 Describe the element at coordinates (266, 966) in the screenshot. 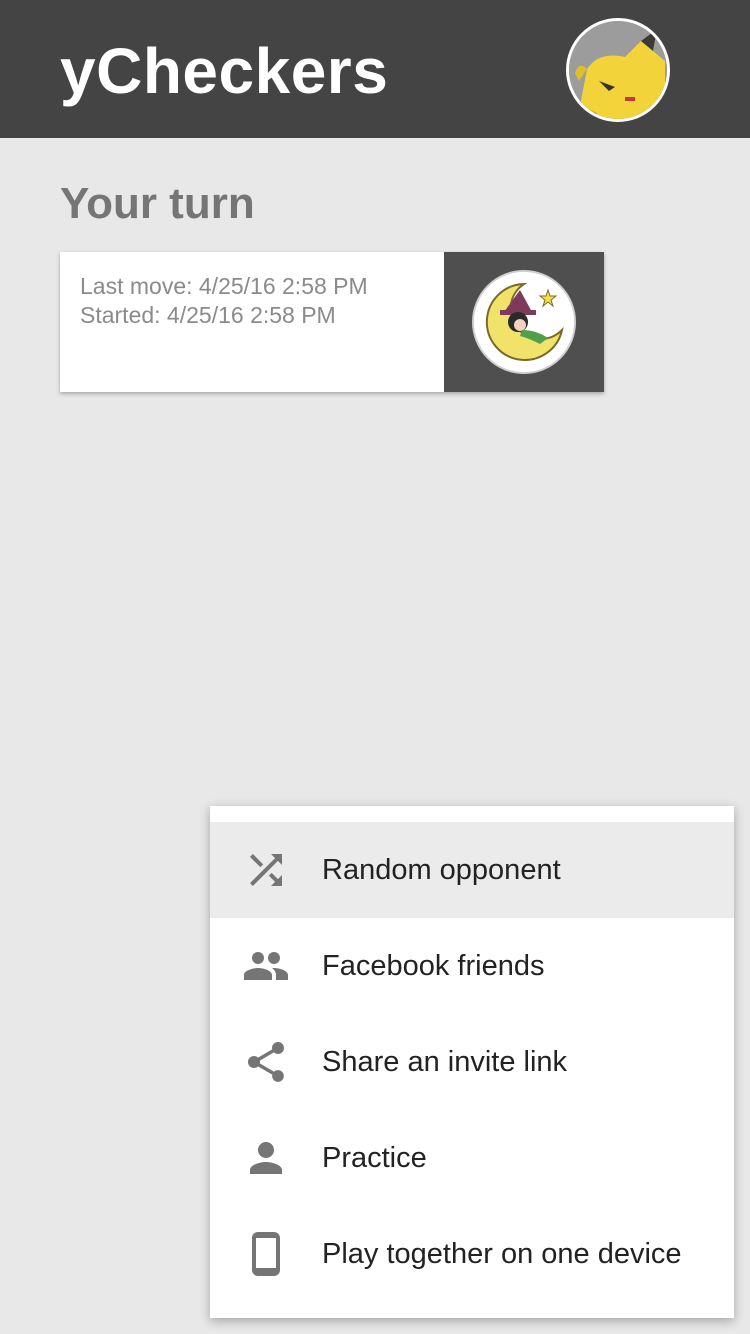

I see `people-icon` at that location.